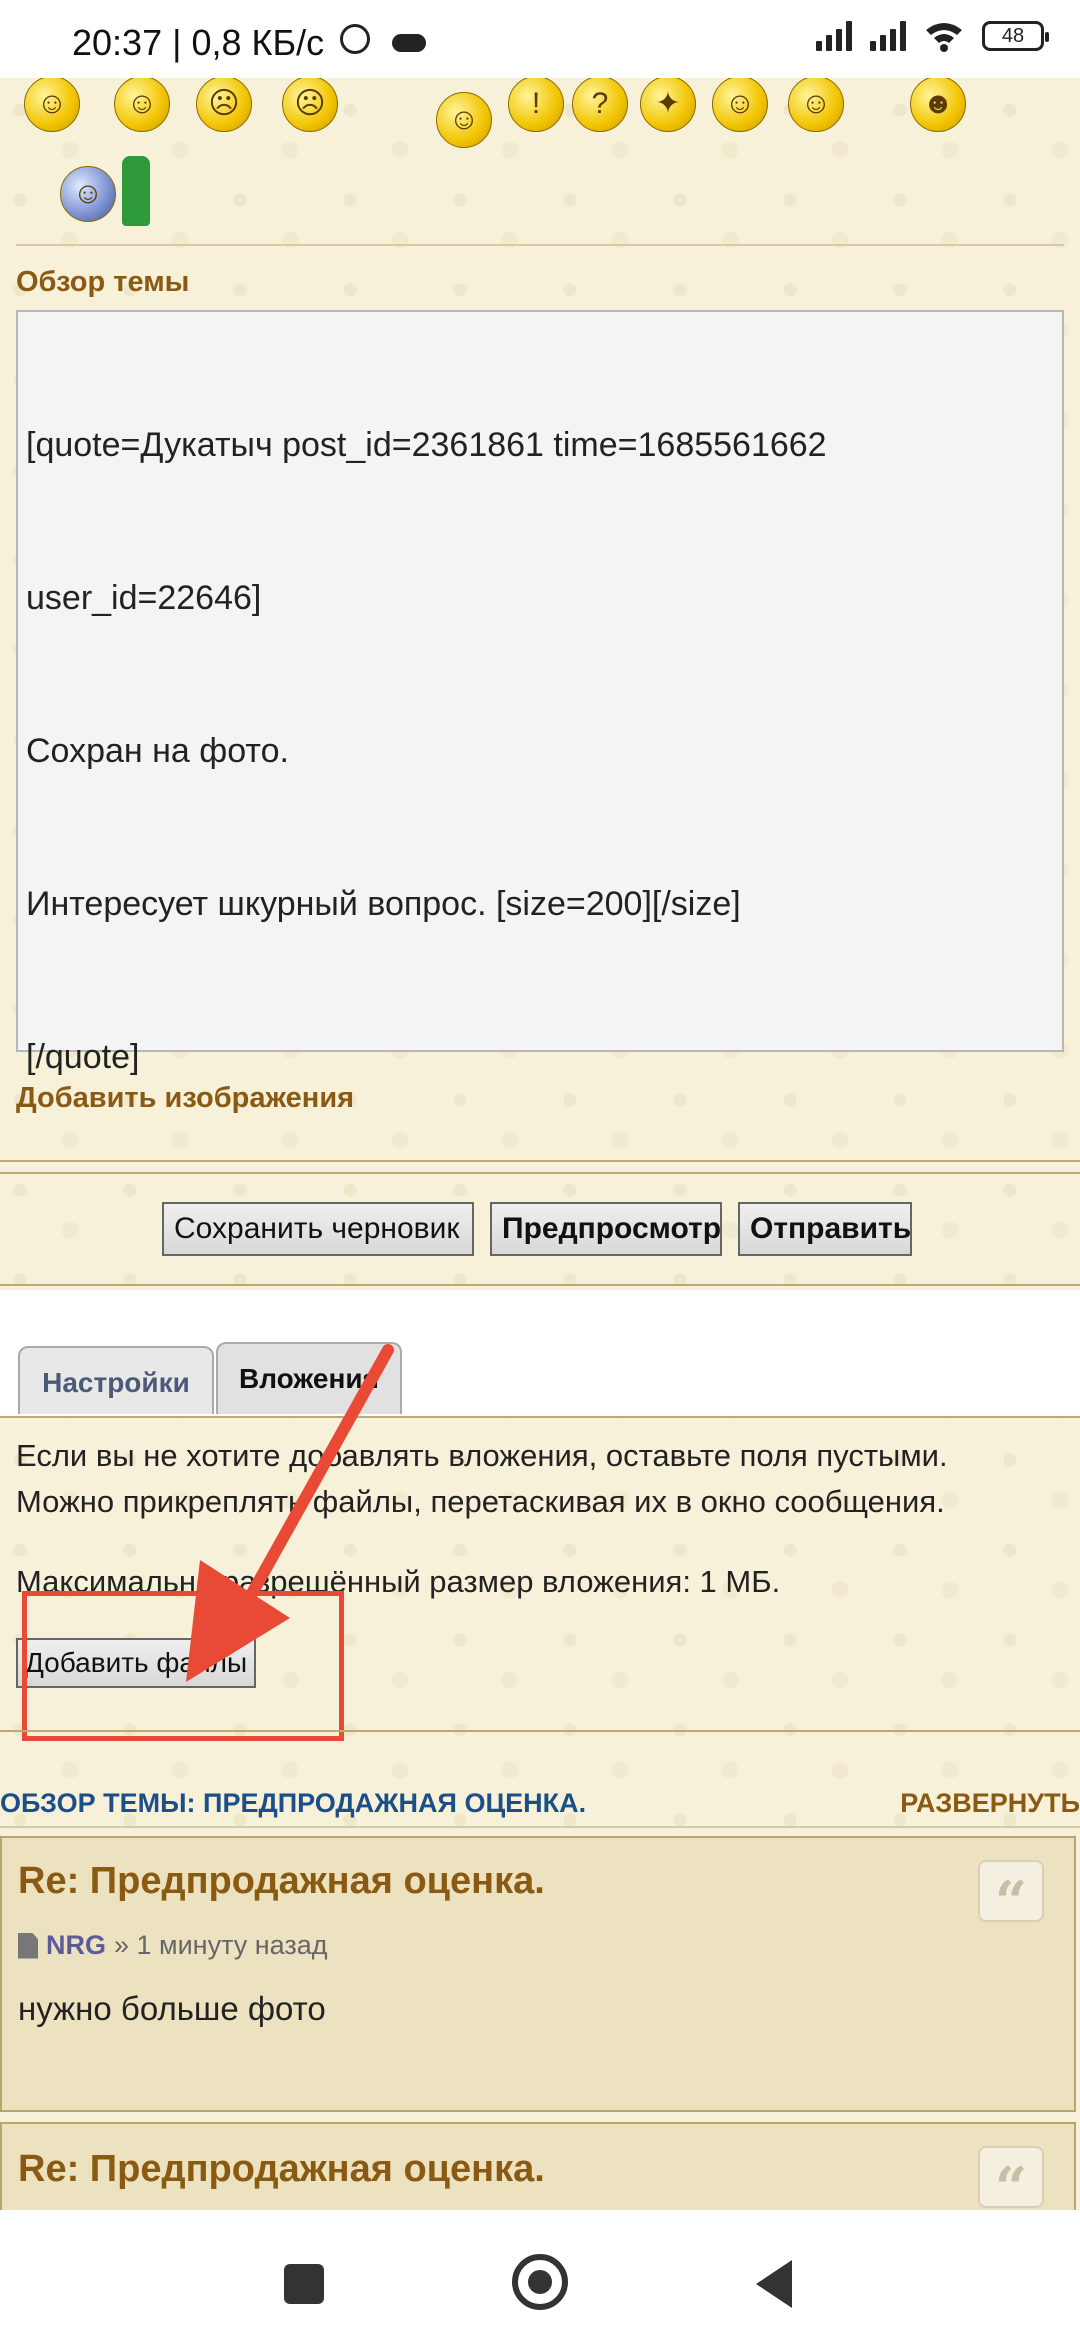 The height and width of the screenshot is (2340, 1080). Describe the element at coordinates (293, 1803) in the screenshot. I see `topic-review-title: ОБЗОР ТЕМЫ: ПРЕДПРОДАЖНАЯ ОЦЕНКА.` at that location.